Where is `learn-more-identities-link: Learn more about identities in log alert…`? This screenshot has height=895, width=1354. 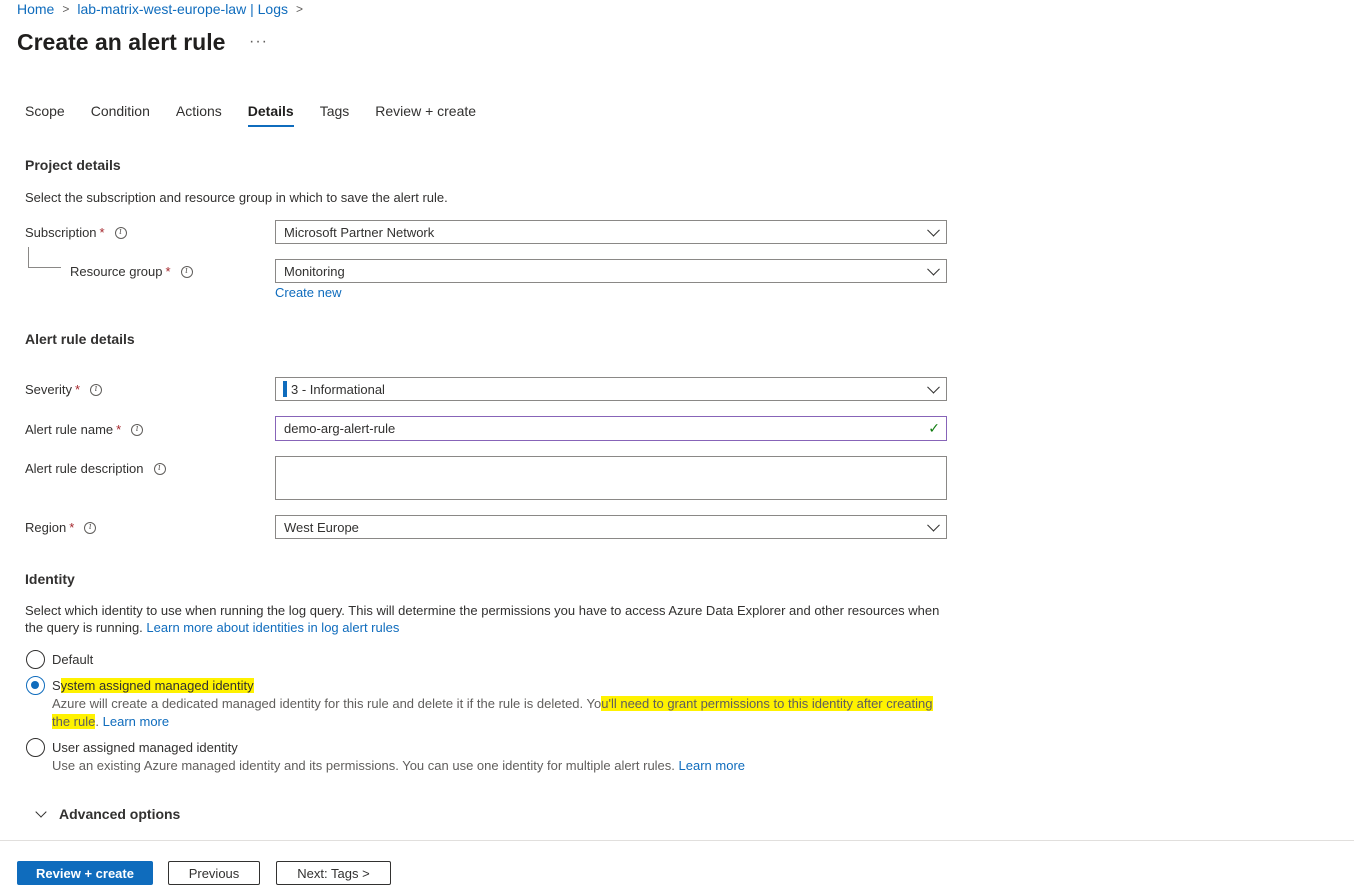
learn-more-identities-link: Learn more about identities in log alert… is located at coordinates (272, 627).